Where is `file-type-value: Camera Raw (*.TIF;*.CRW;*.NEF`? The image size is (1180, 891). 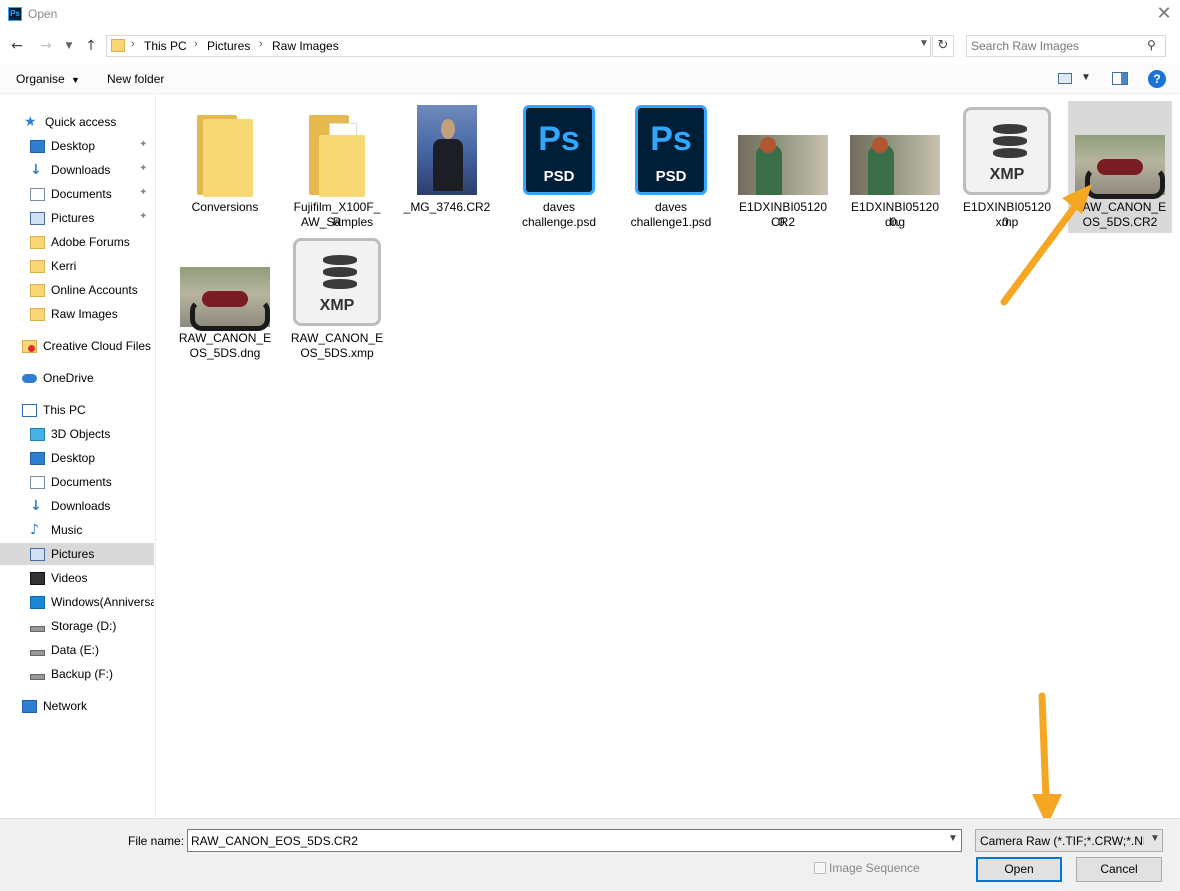
file-type-value: Camera Raw (*.TIF;*.CRW;*.NEF is located at coordinates (1062, 841).